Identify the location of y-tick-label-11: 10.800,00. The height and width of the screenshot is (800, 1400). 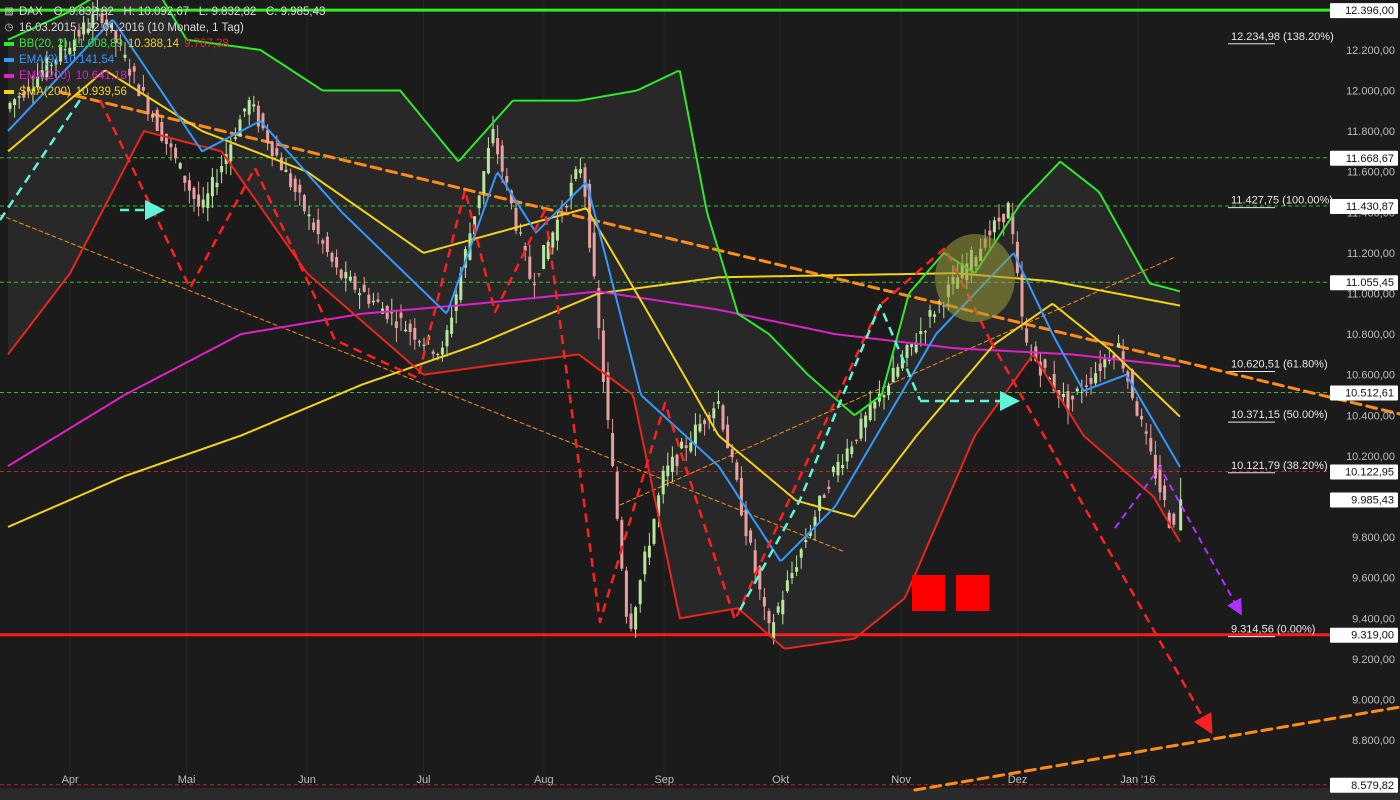
(1370, 335).